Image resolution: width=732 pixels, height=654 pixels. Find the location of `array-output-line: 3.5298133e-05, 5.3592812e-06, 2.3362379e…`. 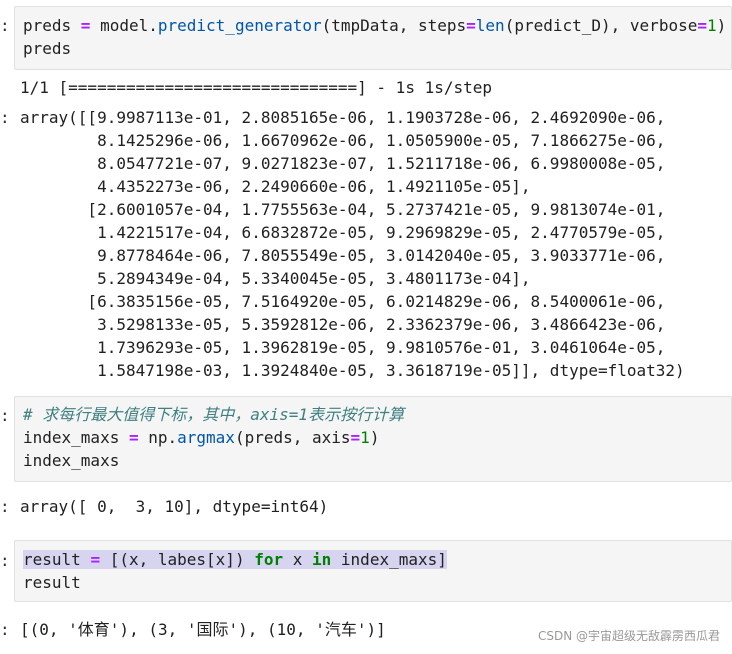

array-output-line: 3.5298133e-05, 5.3592812e-06, 2.3362379e… is located at coordinates (343, 324).